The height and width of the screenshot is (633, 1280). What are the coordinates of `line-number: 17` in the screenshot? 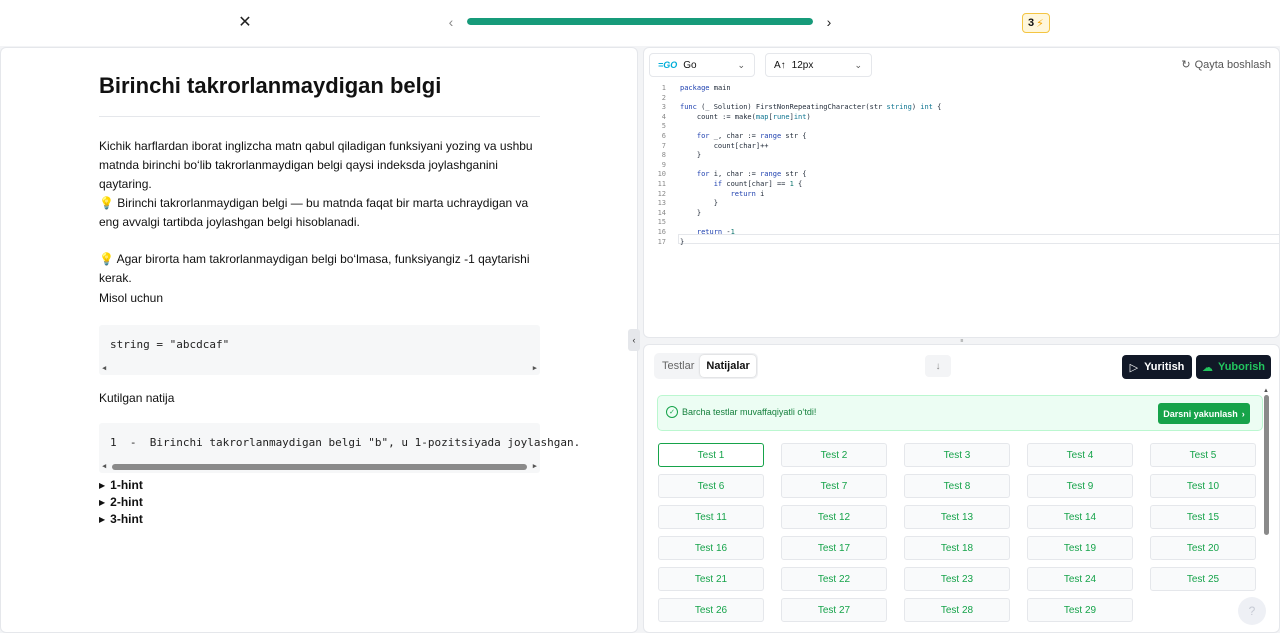 It's located at (661, 241).